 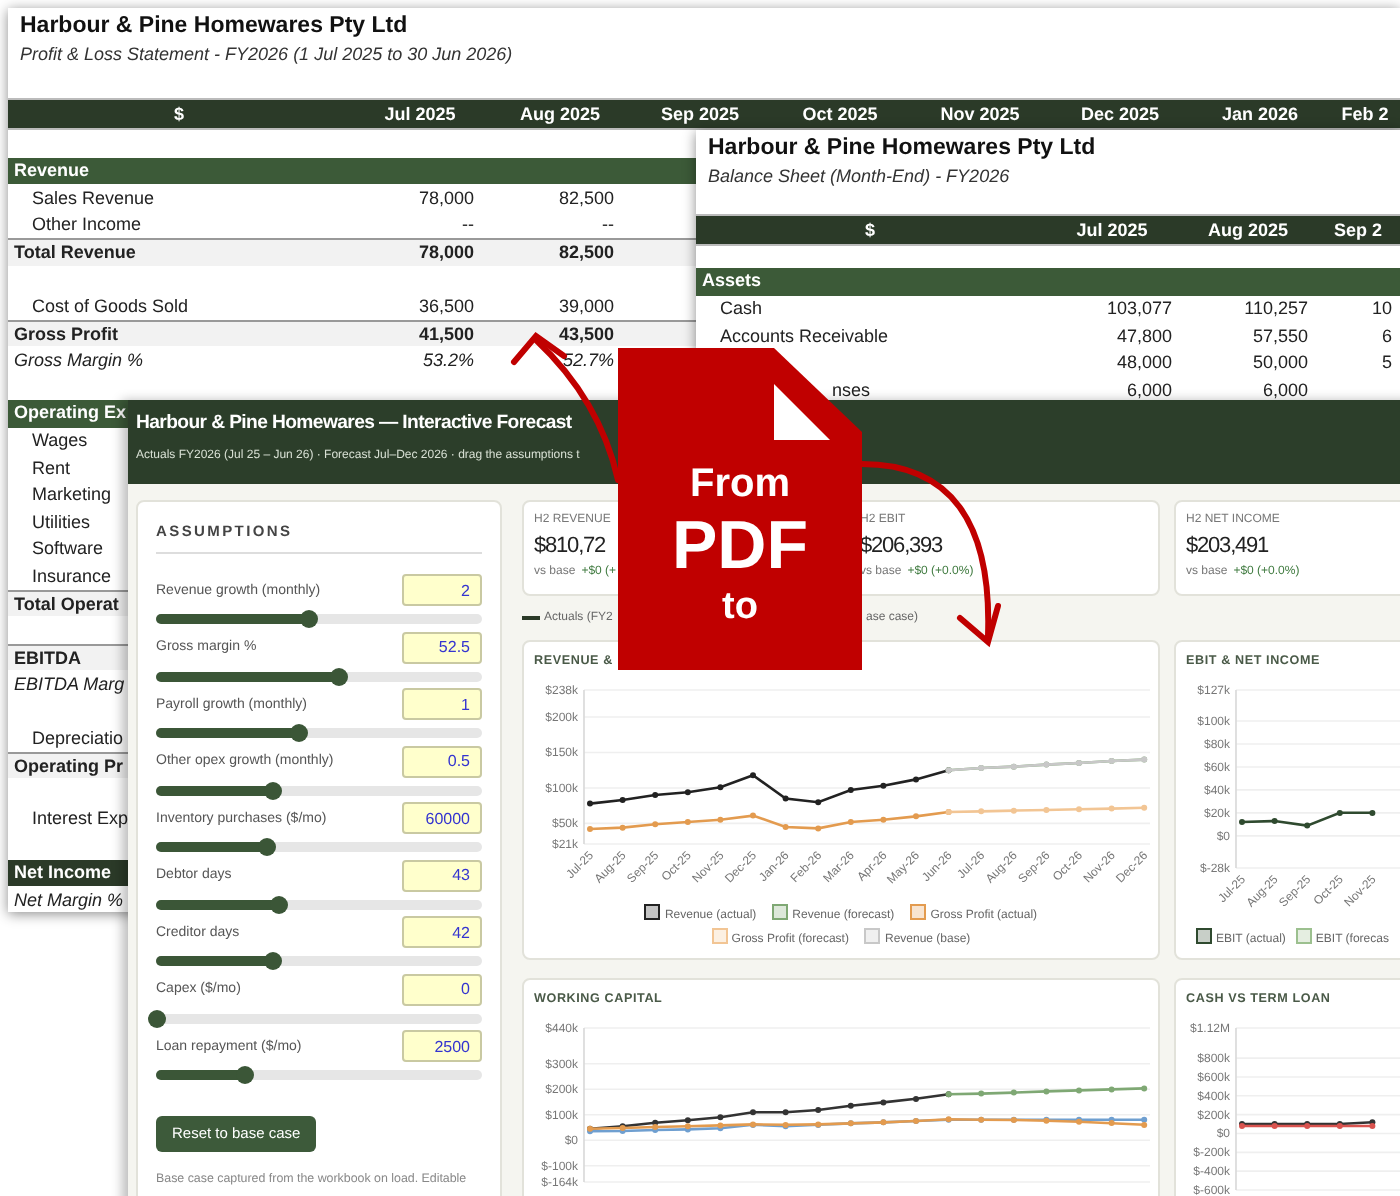 I want to click on table-cell-text: 6,000, so click(x=1285, y=389).